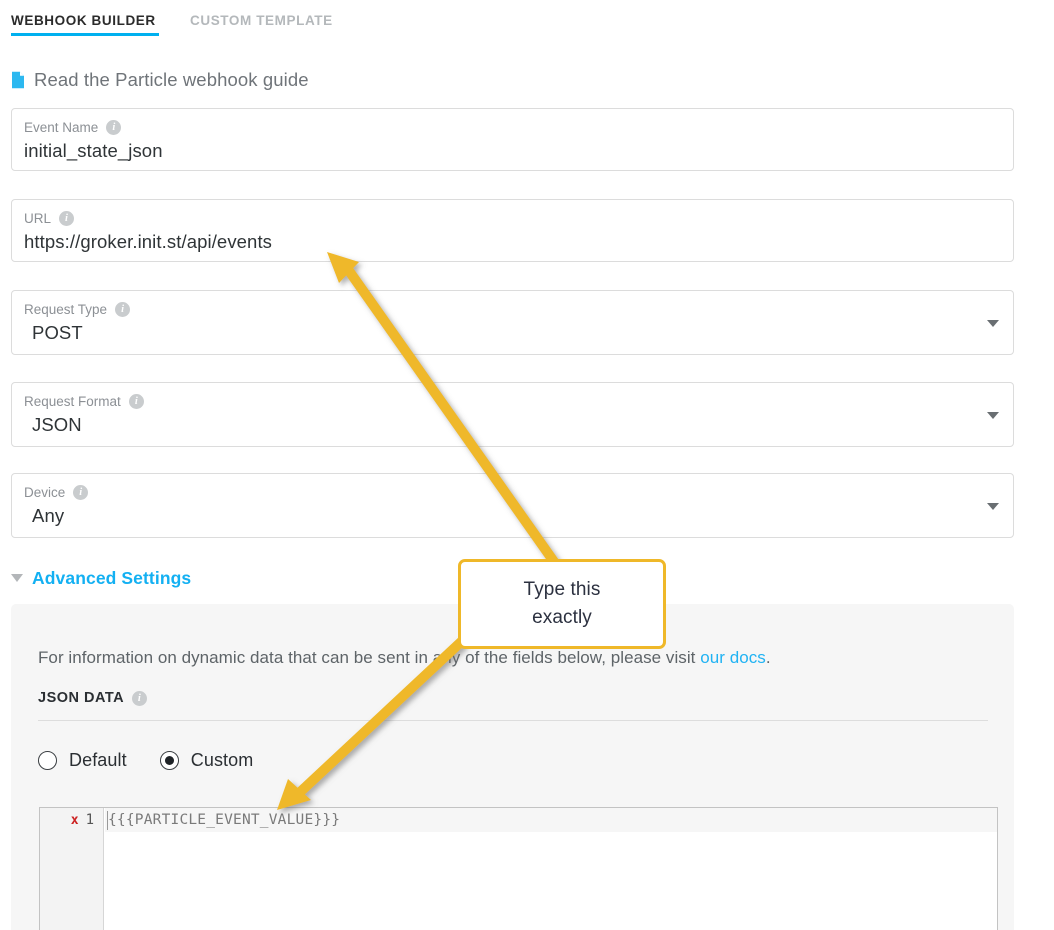 The image size is (1054, 930). I want to click on json-data-heading: JSON DATA i, so click(93, 698).